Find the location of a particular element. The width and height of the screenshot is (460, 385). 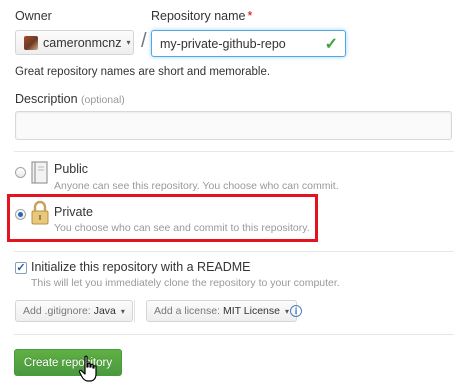

select-separator is located at coordinates (134, 311).